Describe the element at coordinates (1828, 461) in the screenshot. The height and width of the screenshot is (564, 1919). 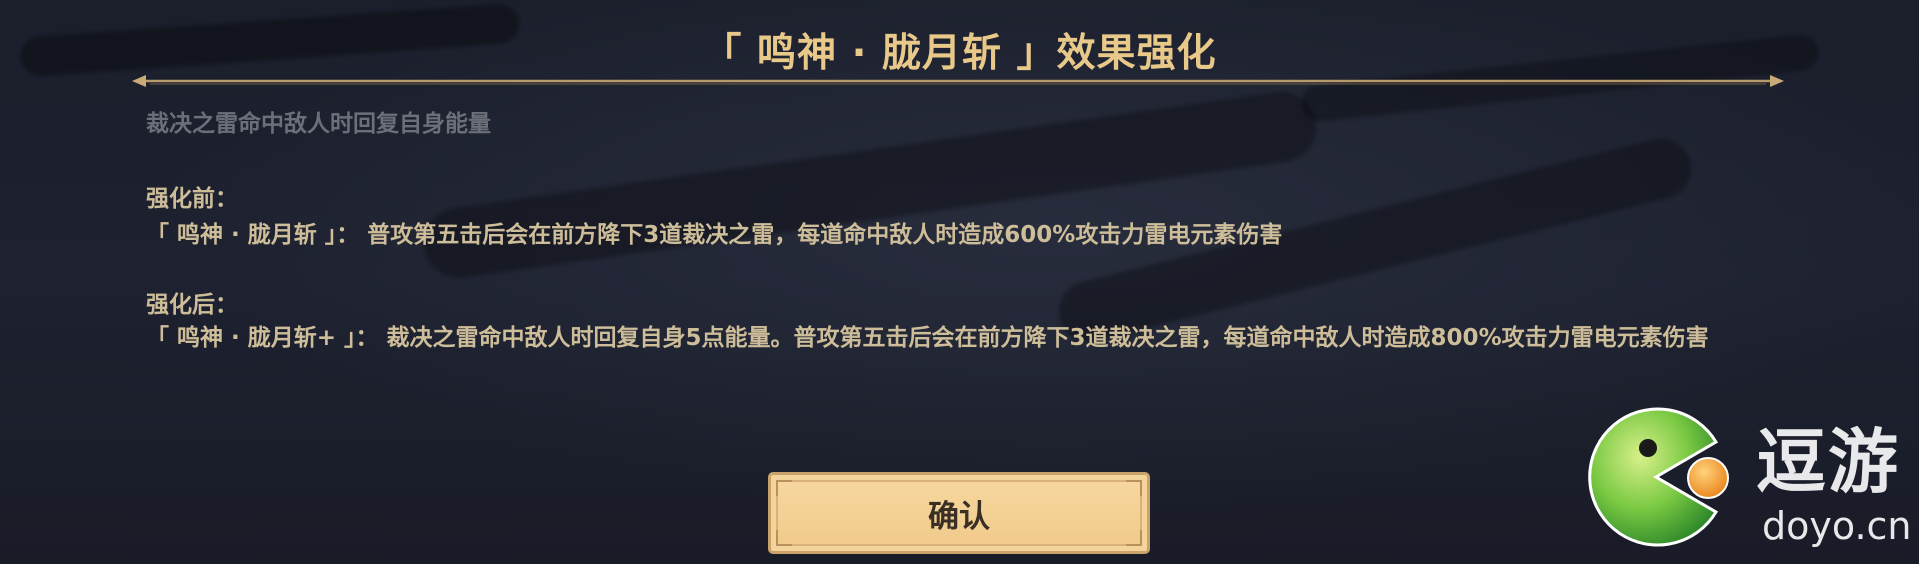
I see `watermark-chinese-name: 逗游` at that location.